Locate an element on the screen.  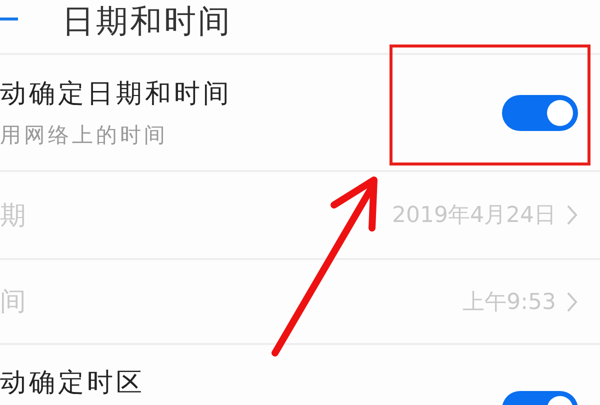
setting-title: 动确定日期和时间 is located at coordinates (116, 94).